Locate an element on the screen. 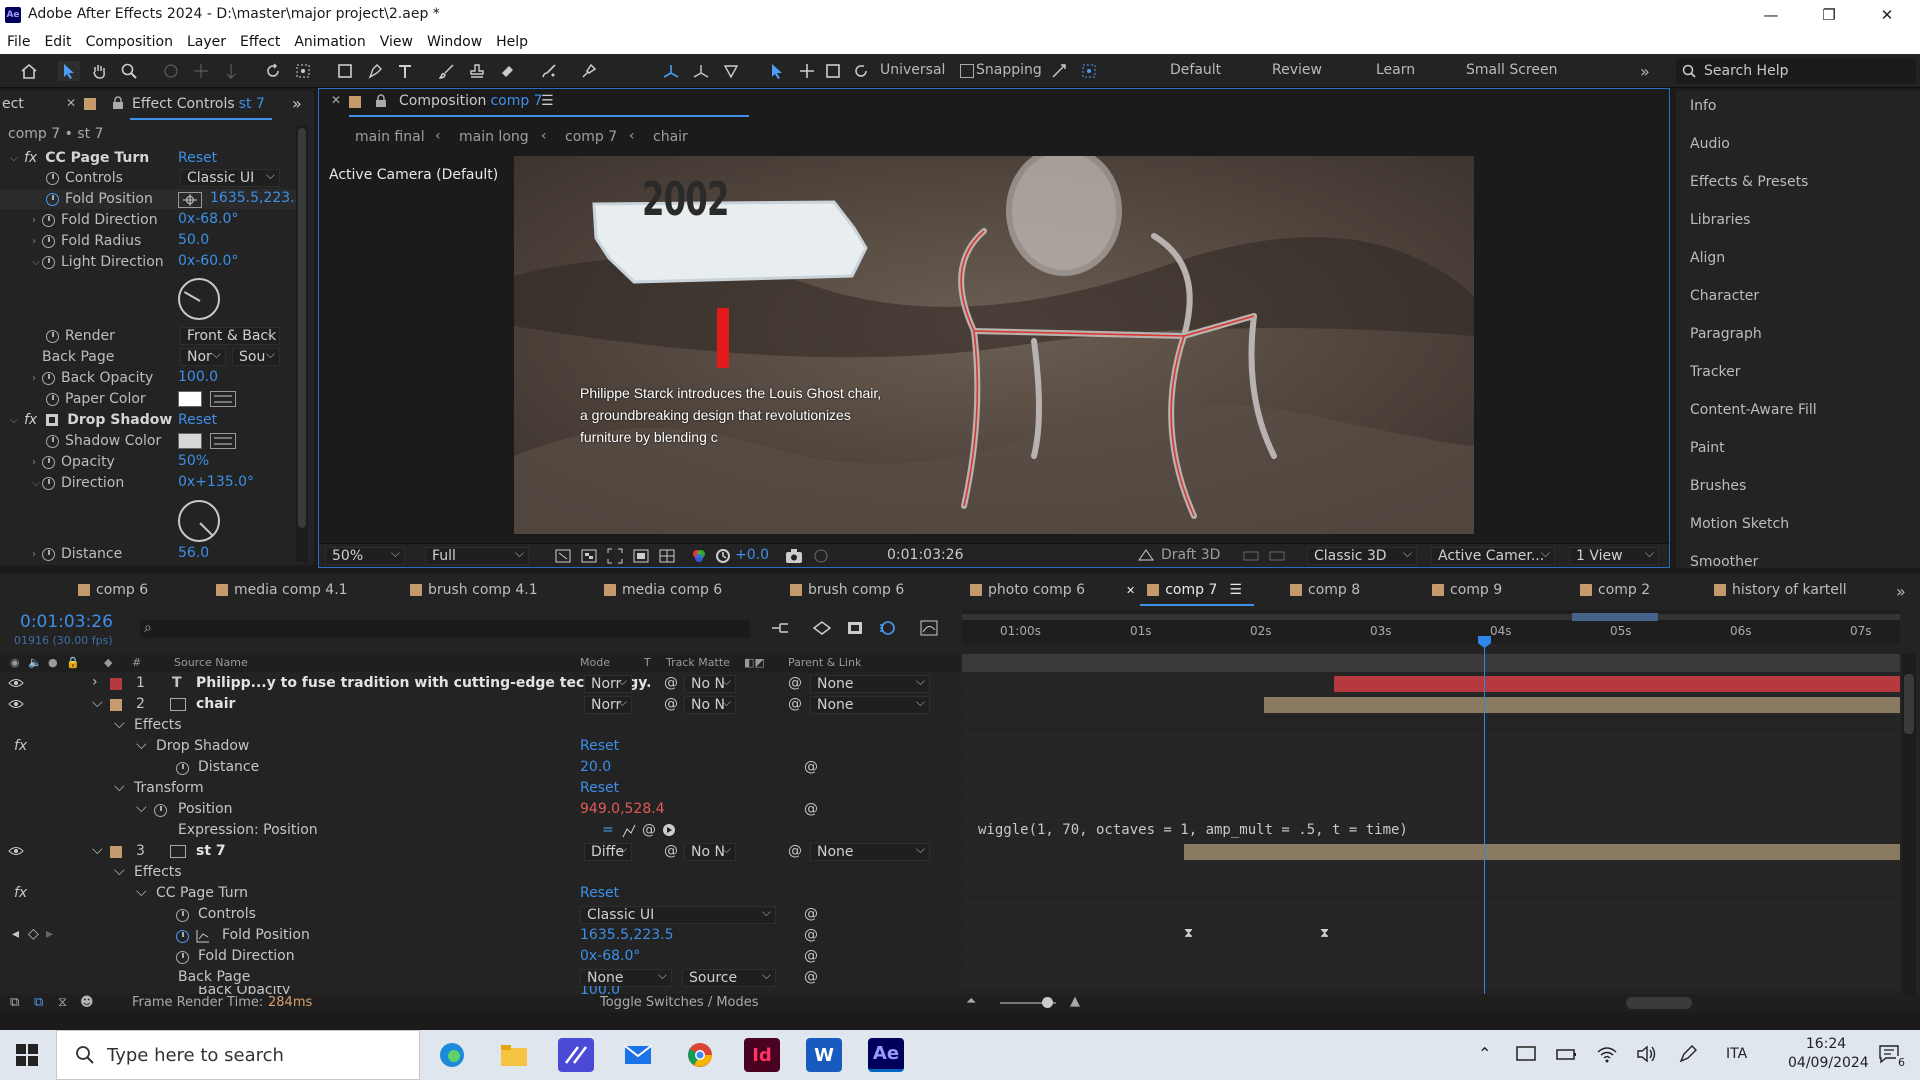  column-parent-link: Parent & Link is located at coordinates (824, 662).